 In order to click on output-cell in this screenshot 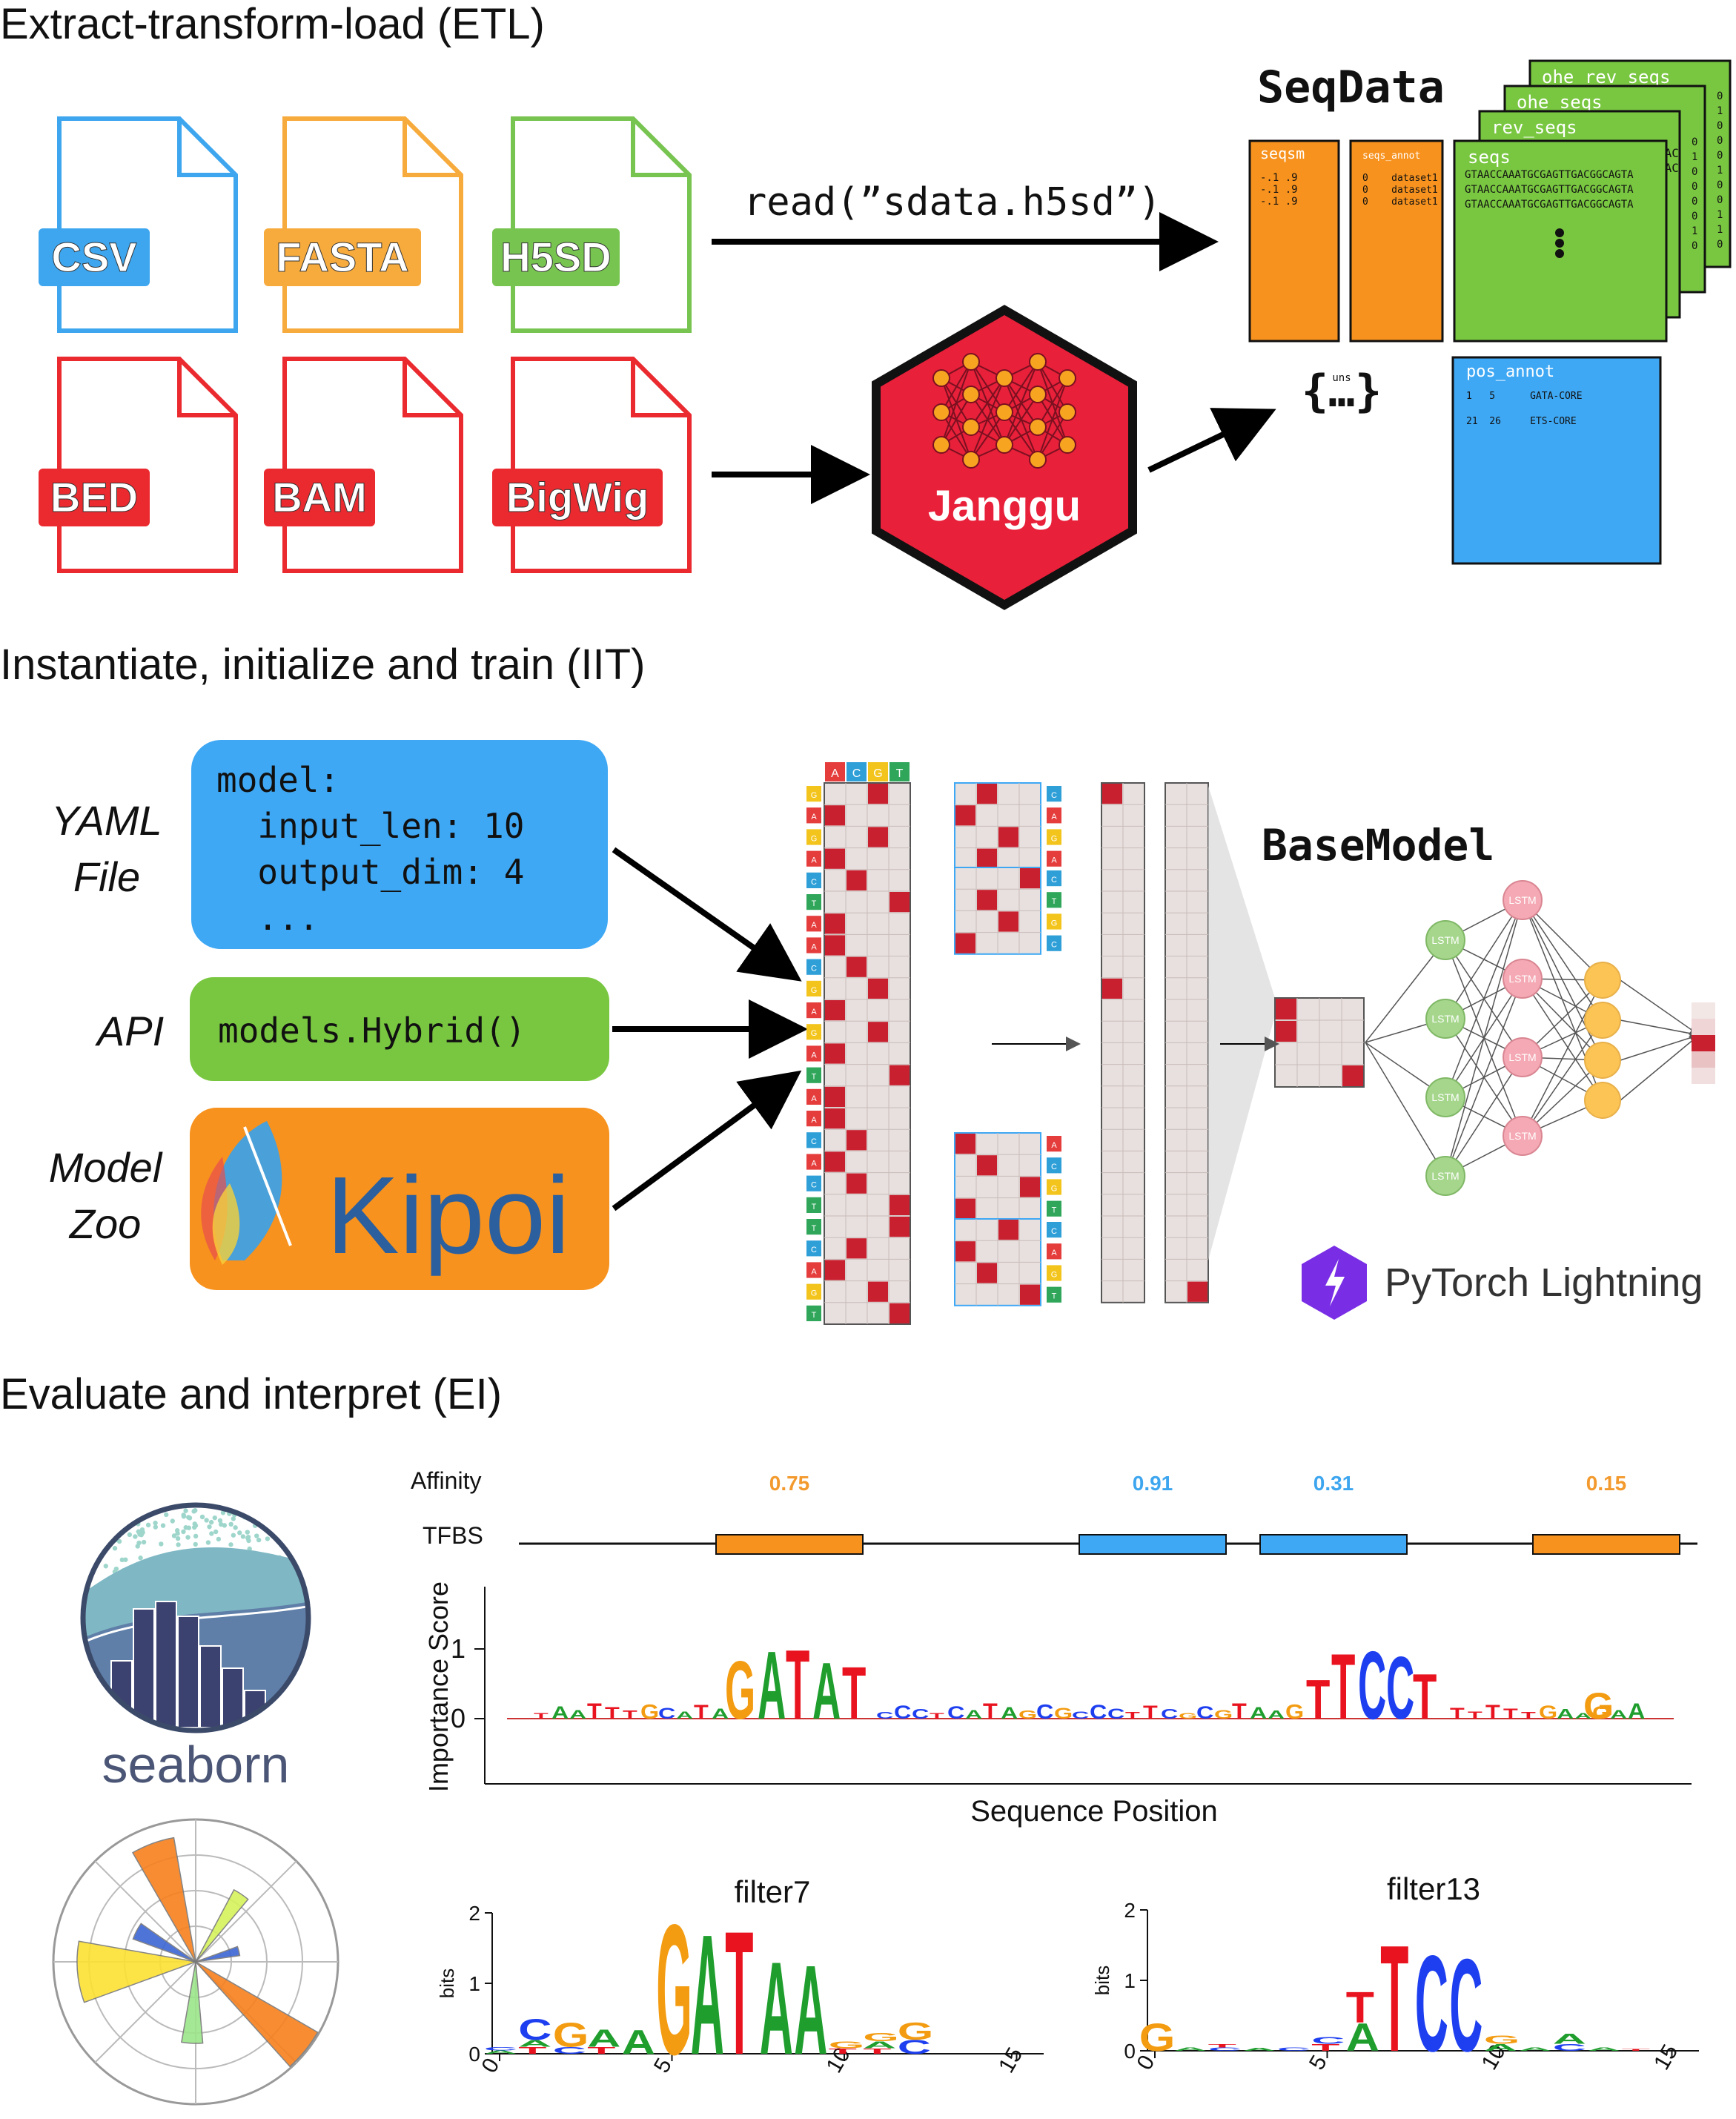, I will do `click(1704, 1027)`.